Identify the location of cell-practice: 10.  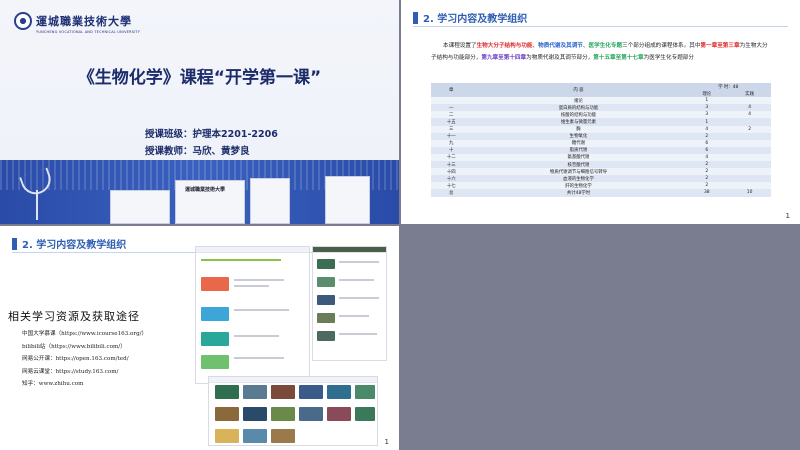
(749, 193).